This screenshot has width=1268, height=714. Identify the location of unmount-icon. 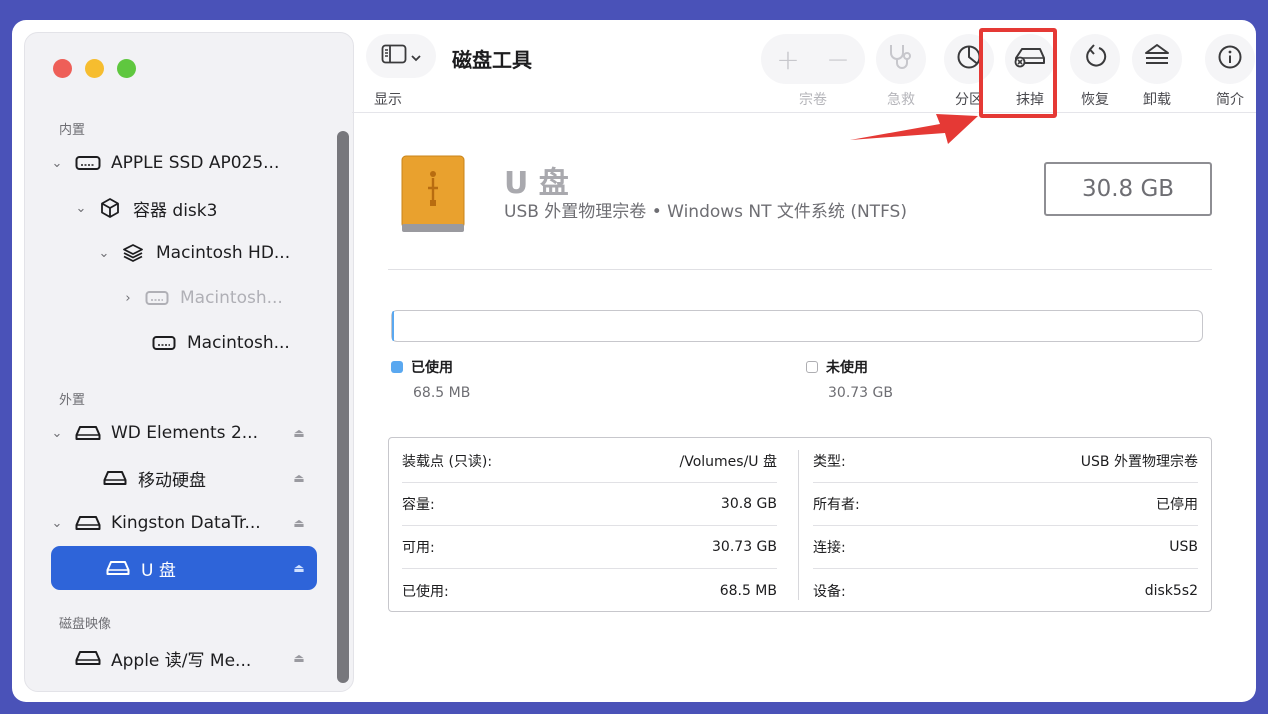
(1157, 59).